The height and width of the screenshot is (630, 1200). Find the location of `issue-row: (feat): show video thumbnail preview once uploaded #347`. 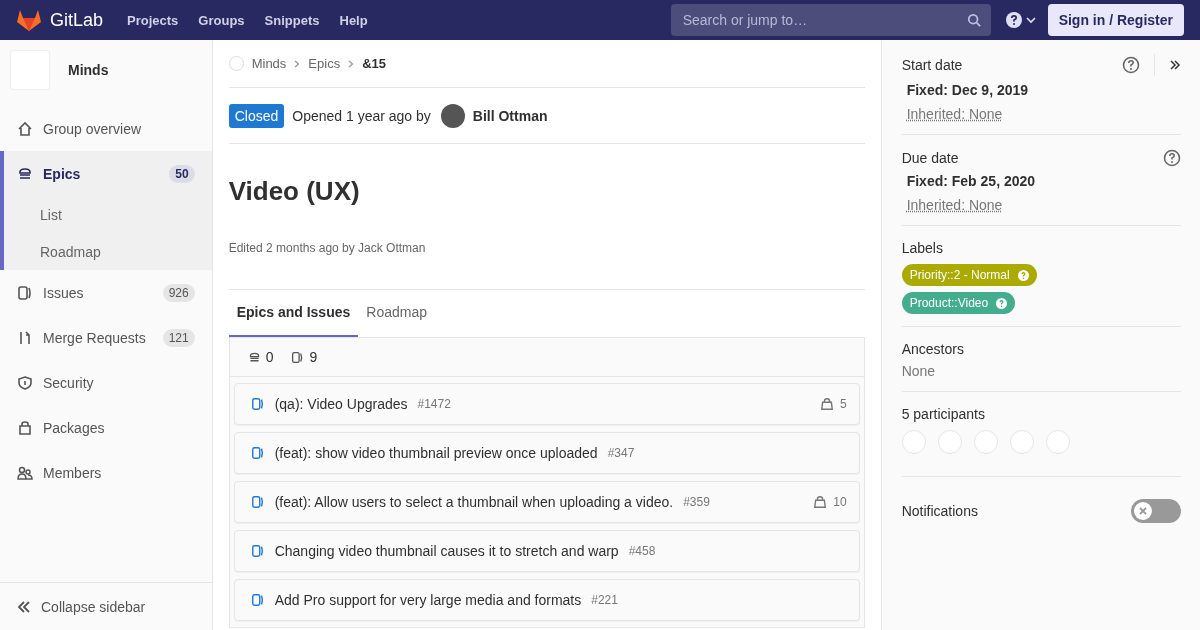

issue-row: (feat): show video thumbnail preview once uploaded #347 is located at coordinates (546, 453).